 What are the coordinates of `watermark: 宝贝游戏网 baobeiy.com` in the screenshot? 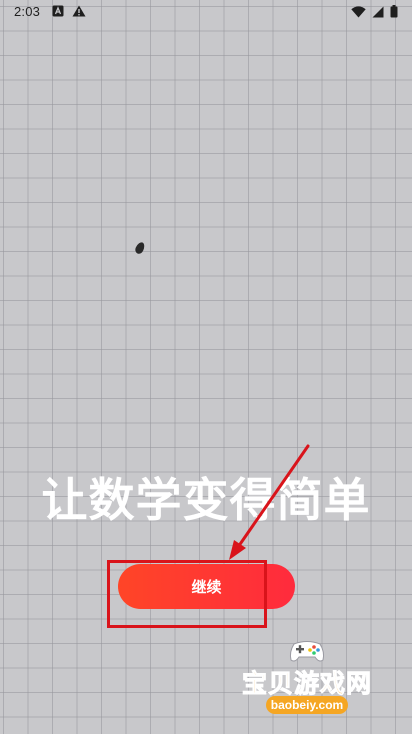 It's located at (307, 682).